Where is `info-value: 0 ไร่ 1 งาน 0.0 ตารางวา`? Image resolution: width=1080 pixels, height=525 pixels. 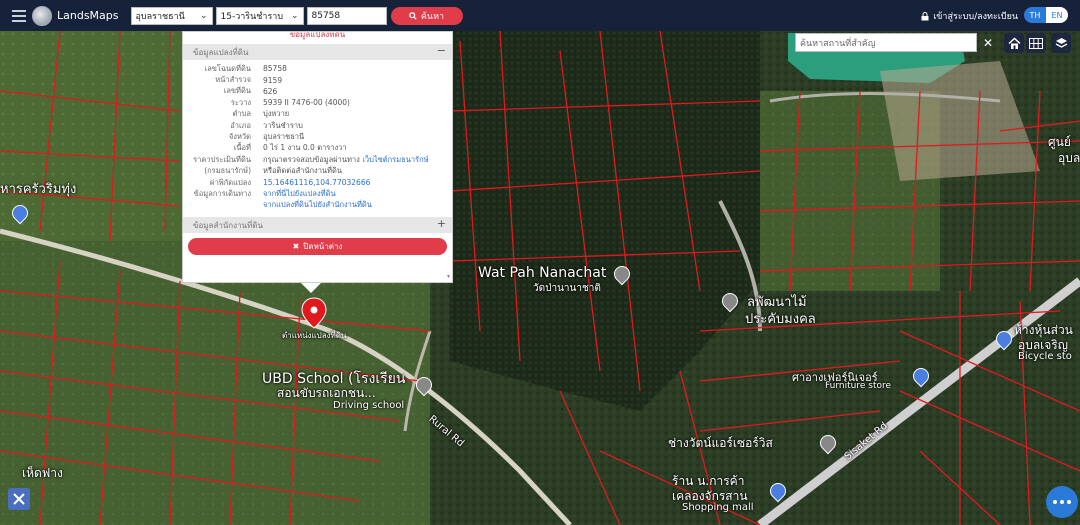 info-value: 0 ไร่ 1 งาน 0.0 ตารางวา is located at coordinates (305, 148).